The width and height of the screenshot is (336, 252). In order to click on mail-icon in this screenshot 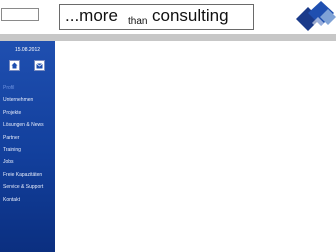, I will do `click(39, 65)`.